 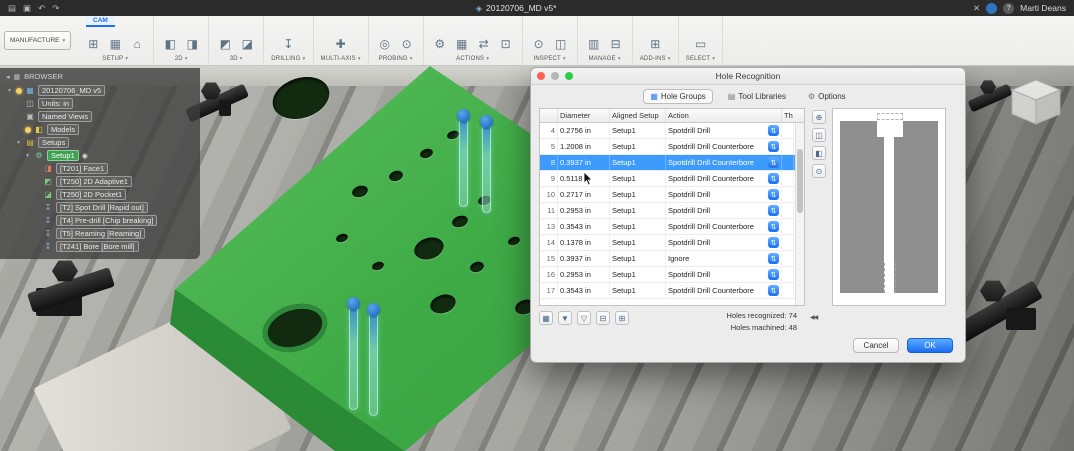 I want to click on dialog-titlebar: Hole Recognition, so click(x=748, y=76).